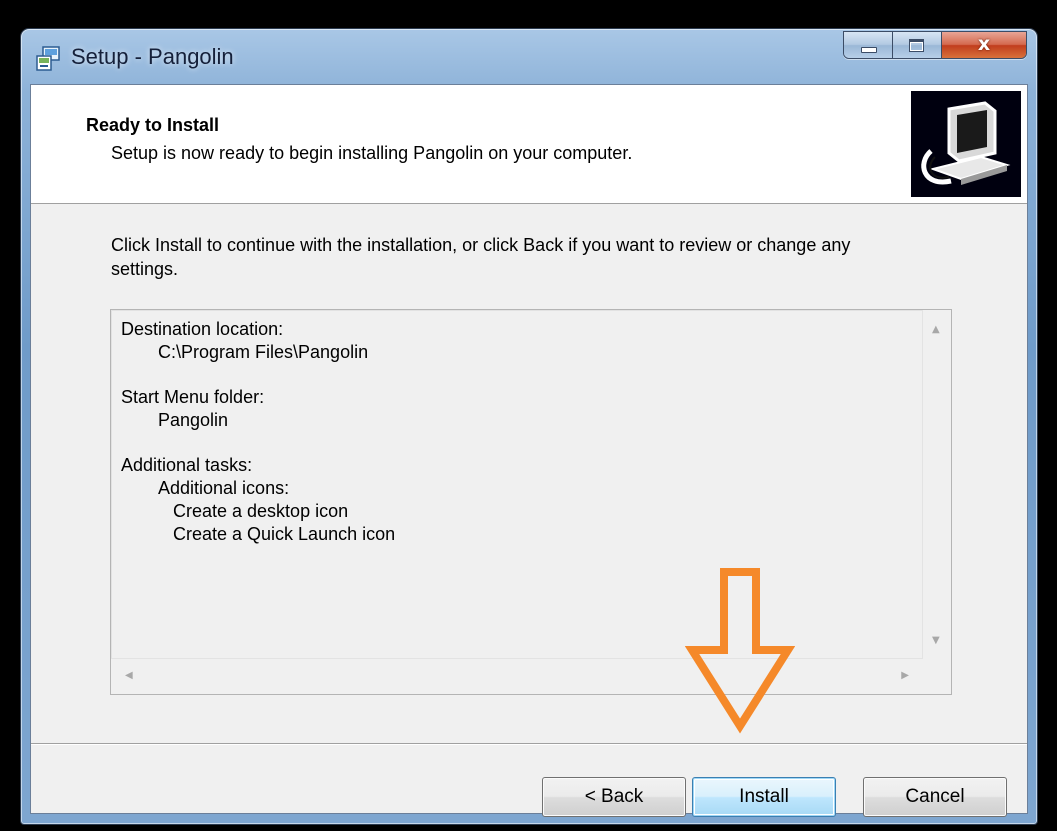 This screenshot has height=831, width=1057. What do you see at coordinates (529, 57) in the screenshot?
I see `title-bar: Setup - Pangolin x` at bounding box center [529, 57].